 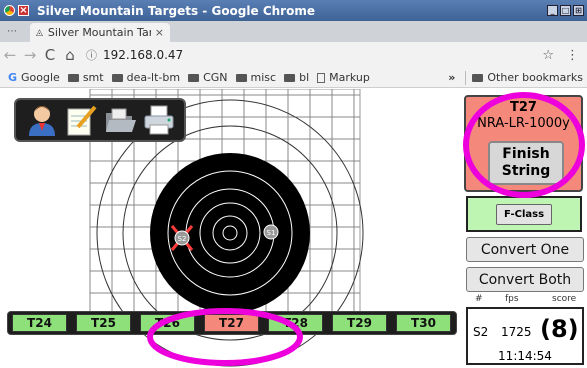 I want to click on bookmark-label: Markup, so click(x=349, y=77).